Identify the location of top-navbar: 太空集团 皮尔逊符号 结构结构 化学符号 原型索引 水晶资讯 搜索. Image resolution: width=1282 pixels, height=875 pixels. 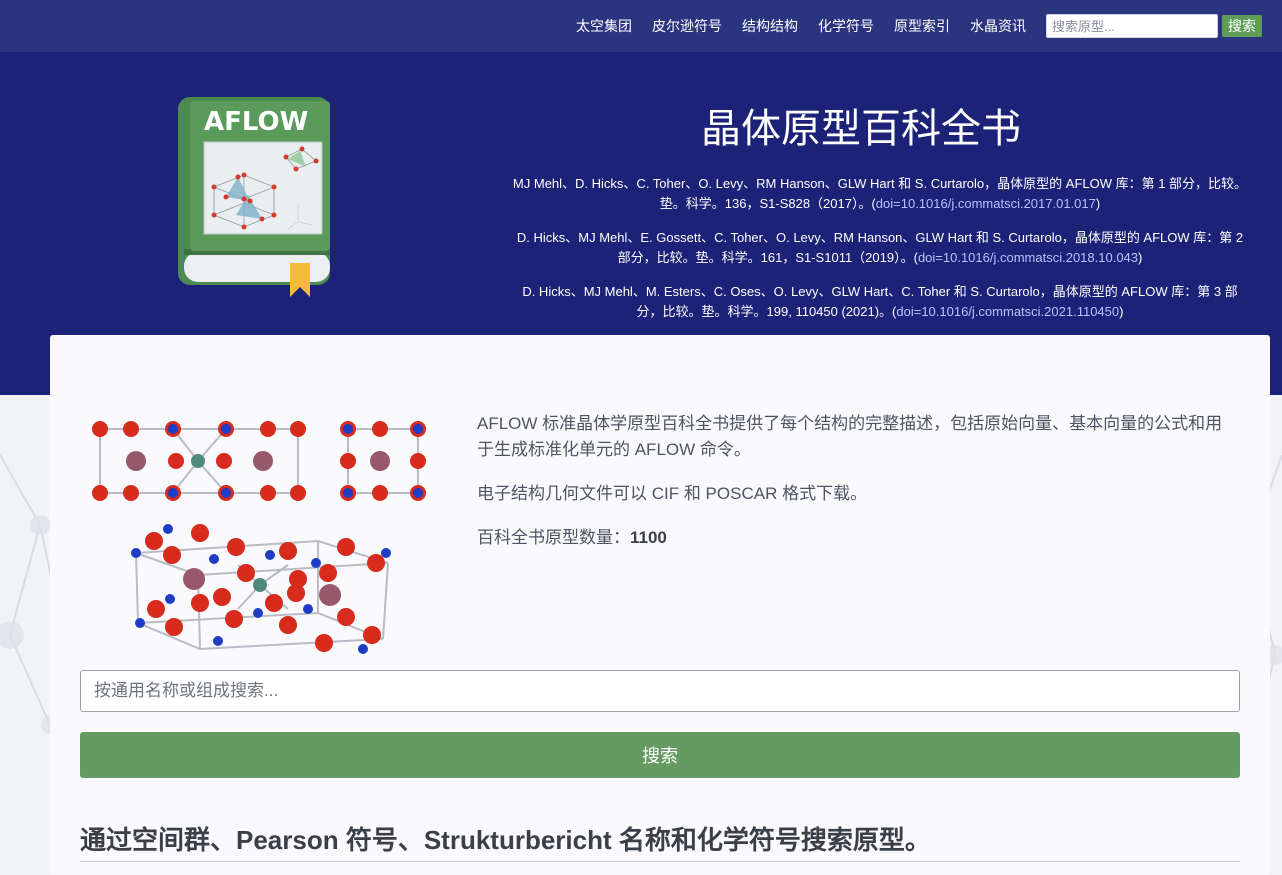
(641, 26).